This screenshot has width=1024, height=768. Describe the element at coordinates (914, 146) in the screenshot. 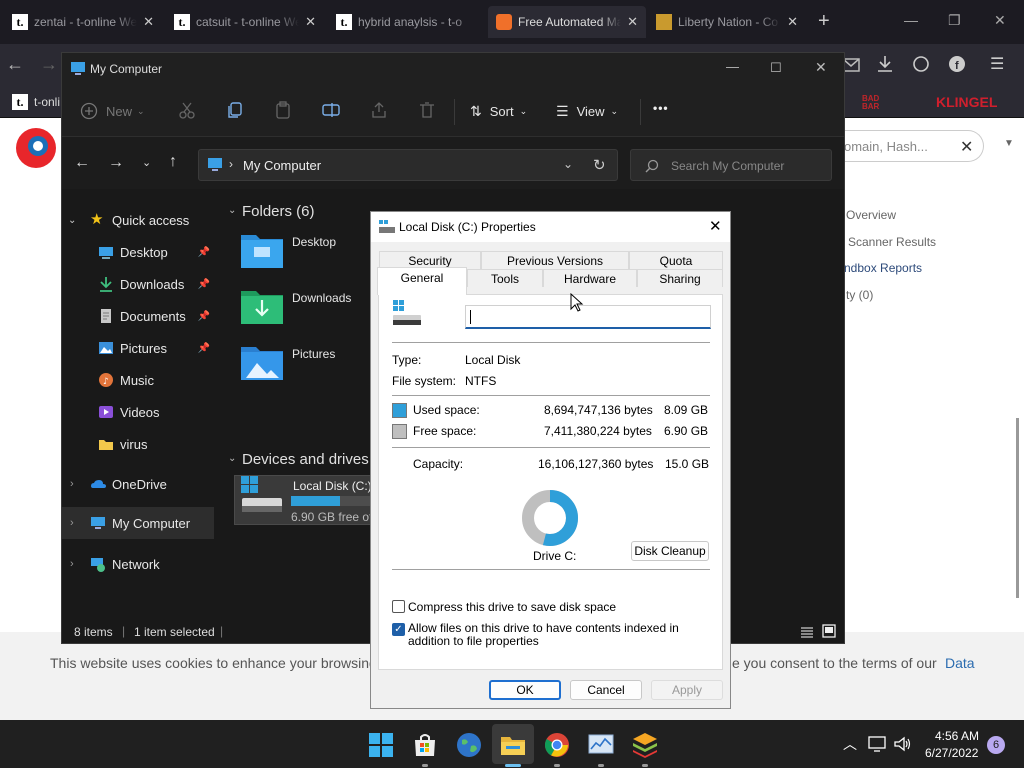

I see `page-search-field: omain, Hash... ✕` at that location.